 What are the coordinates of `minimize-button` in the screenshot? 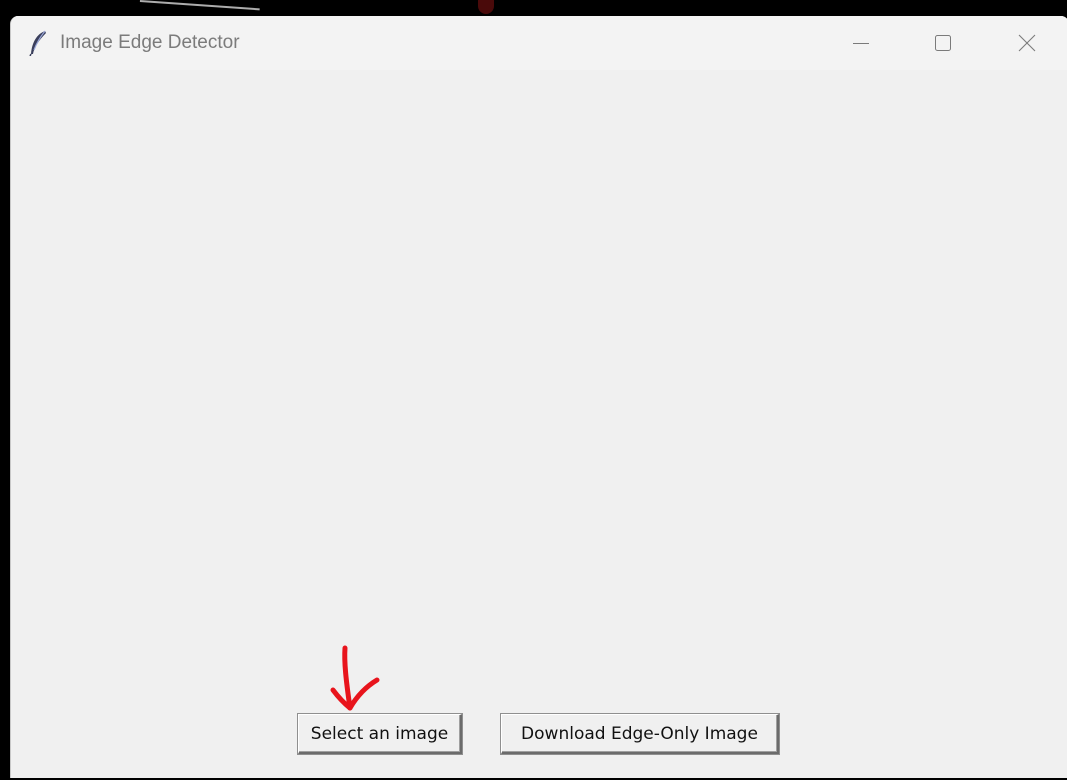 It's located at (861, 43).